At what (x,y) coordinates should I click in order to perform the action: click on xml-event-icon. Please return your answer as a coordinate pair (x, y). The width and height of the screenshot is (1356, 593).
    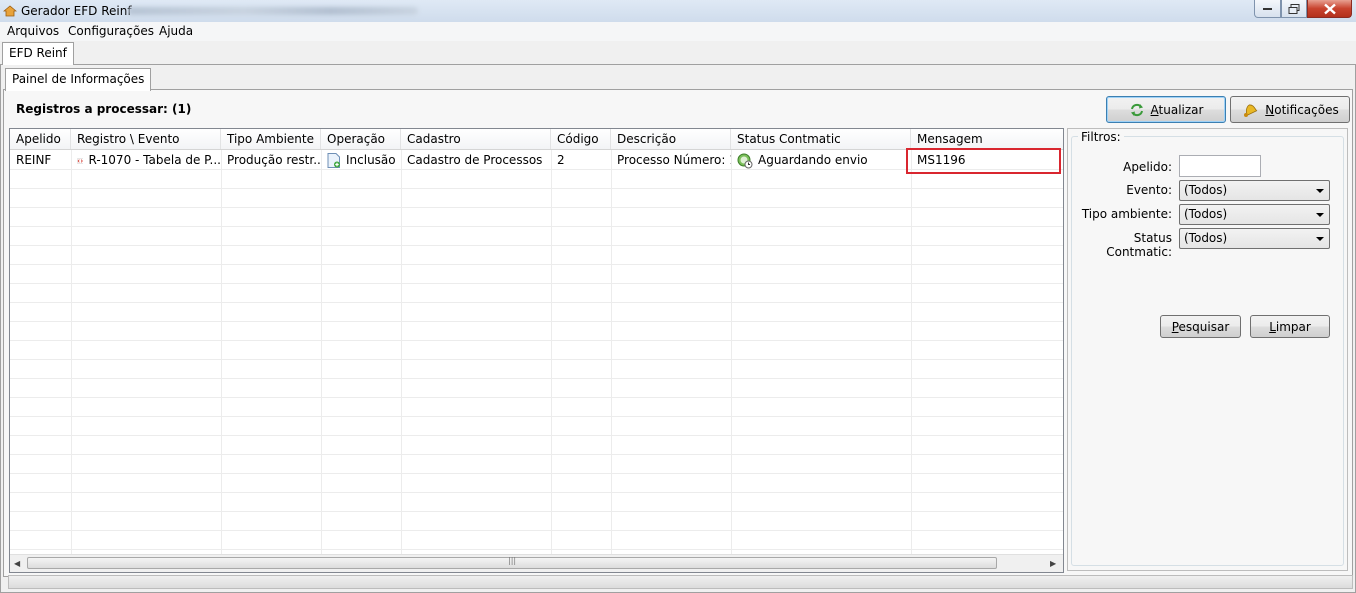
    Looking at the image, I should click on (80, 160).